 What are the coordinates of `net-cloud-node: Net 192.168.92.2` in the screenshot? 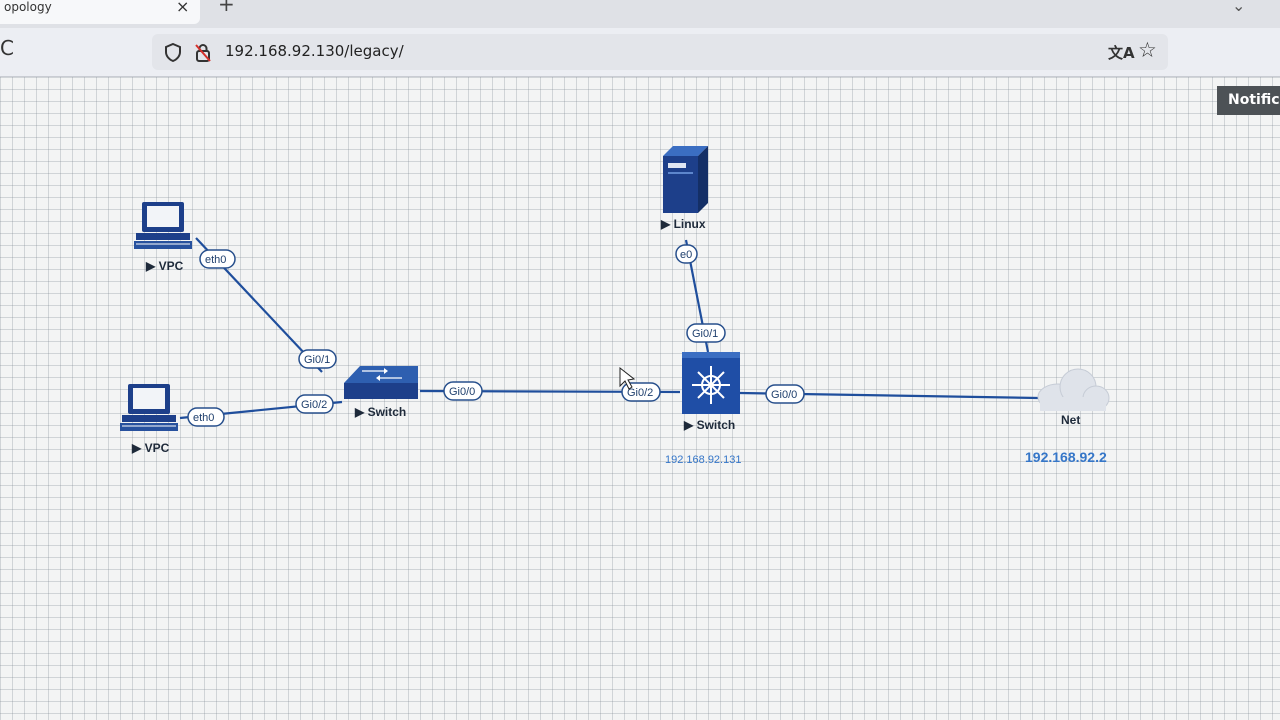 It's located at (1067, 416).